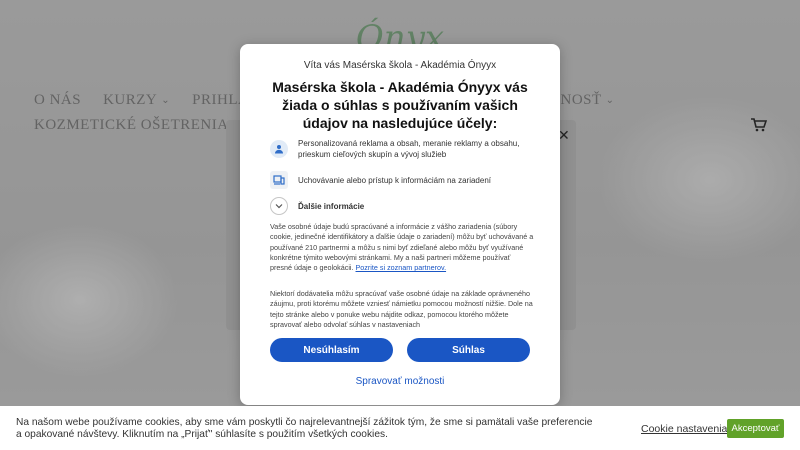  Describe the element at coordinates (468, 350) in the screenshot. I see `consent-button: Súhlas` at that location.